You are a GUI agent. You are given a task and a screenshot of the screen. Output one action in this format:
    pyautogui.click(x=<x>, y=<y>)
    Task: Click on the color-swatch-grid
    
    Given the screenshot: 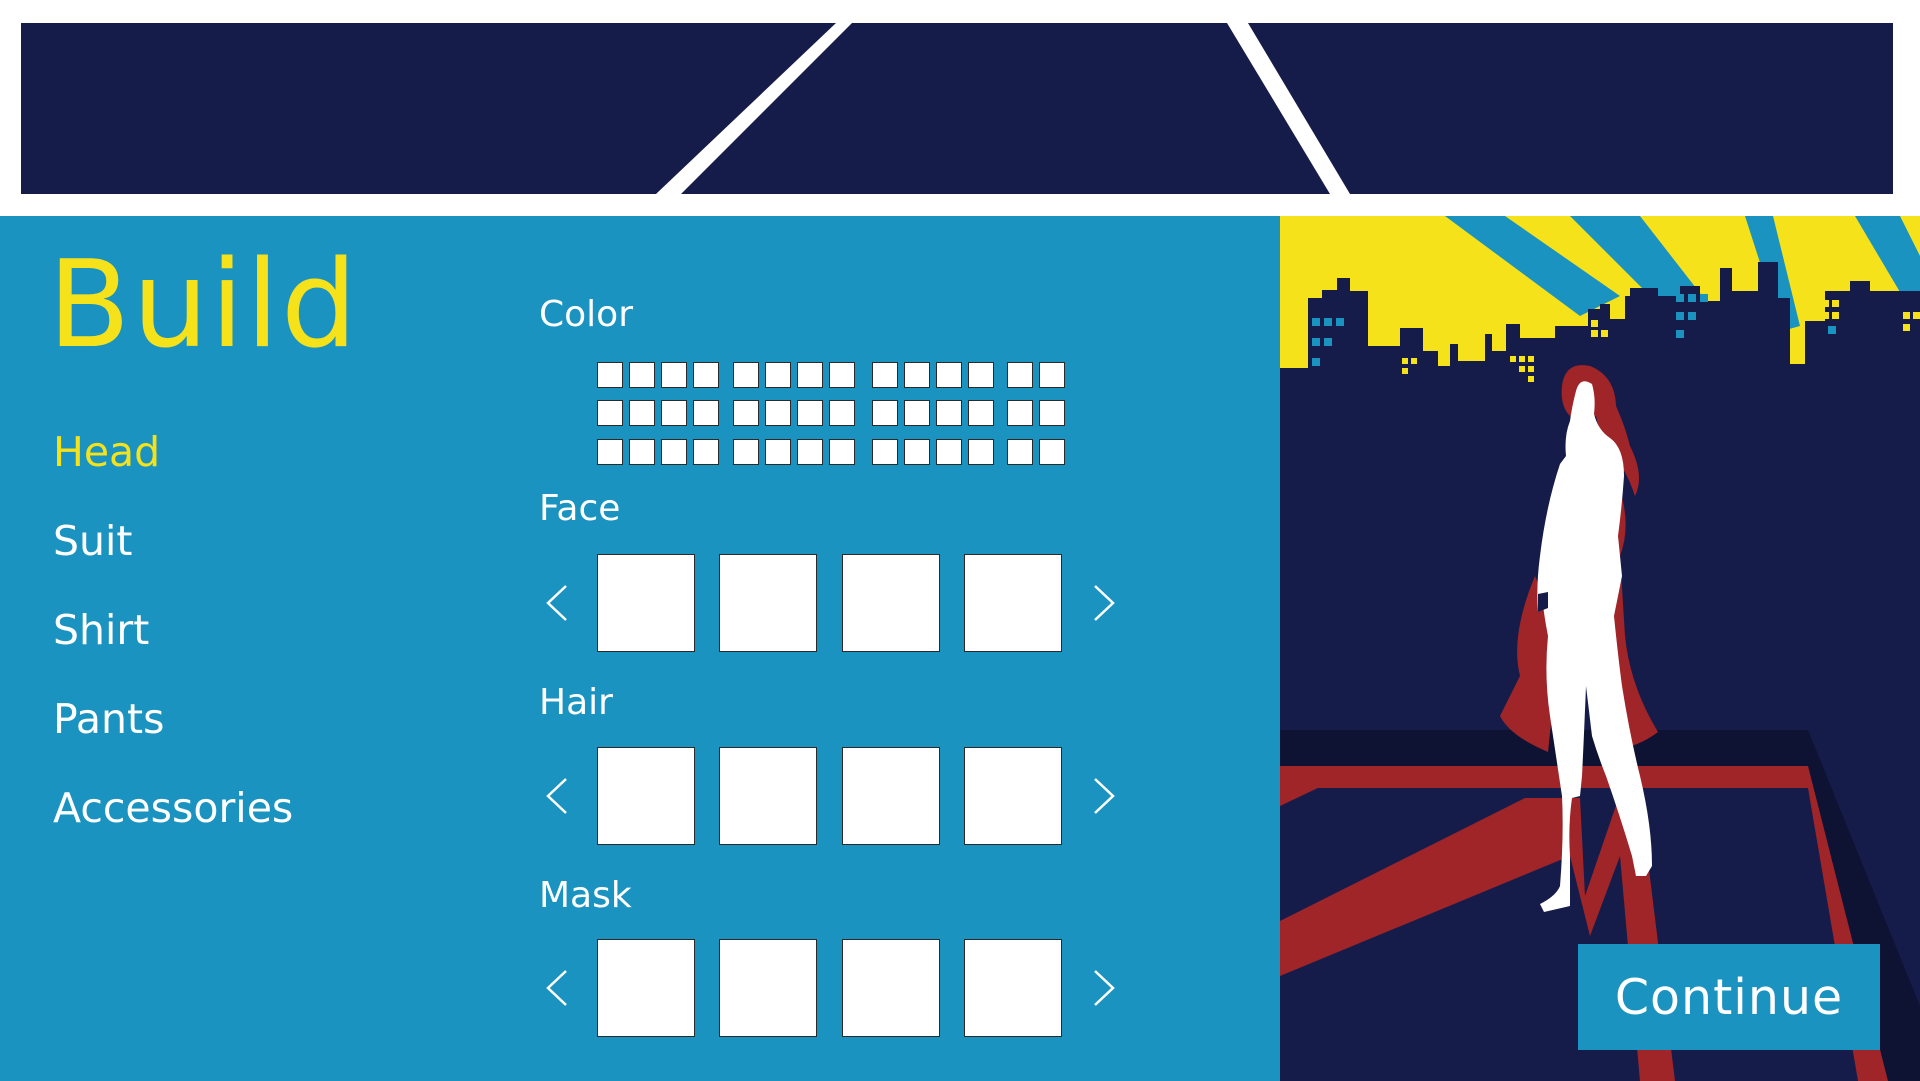 What is the action you would take?
    pyautogui.click(x=832, y=414)
    